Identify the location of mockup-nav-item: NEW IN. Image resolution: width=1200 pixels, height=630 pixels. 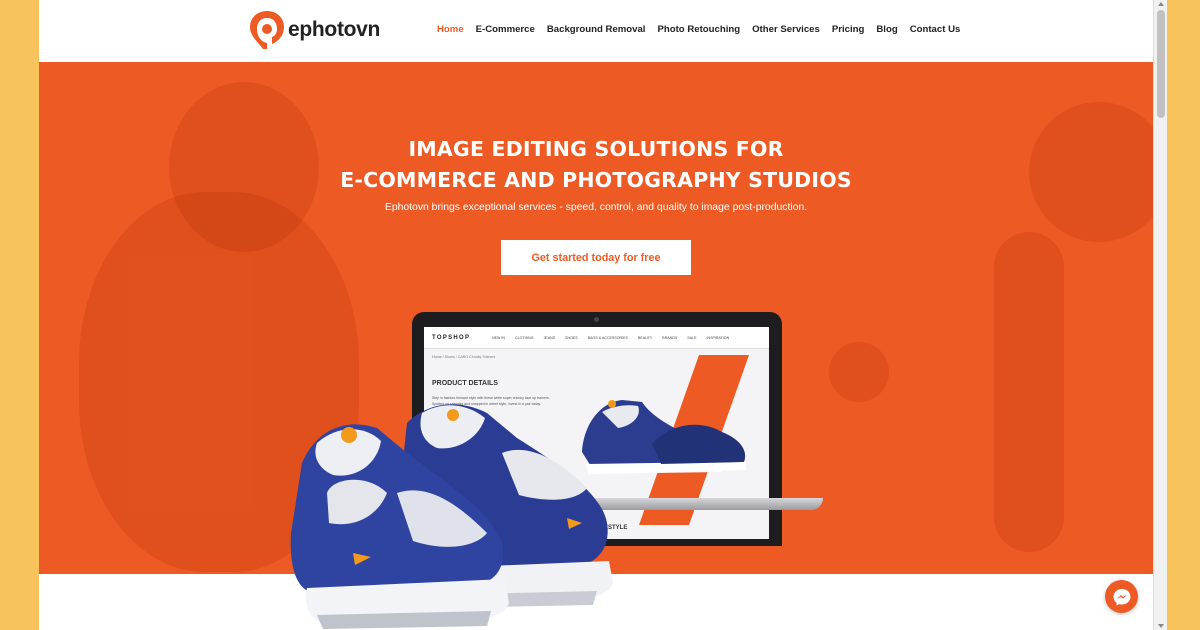
(498, 338).